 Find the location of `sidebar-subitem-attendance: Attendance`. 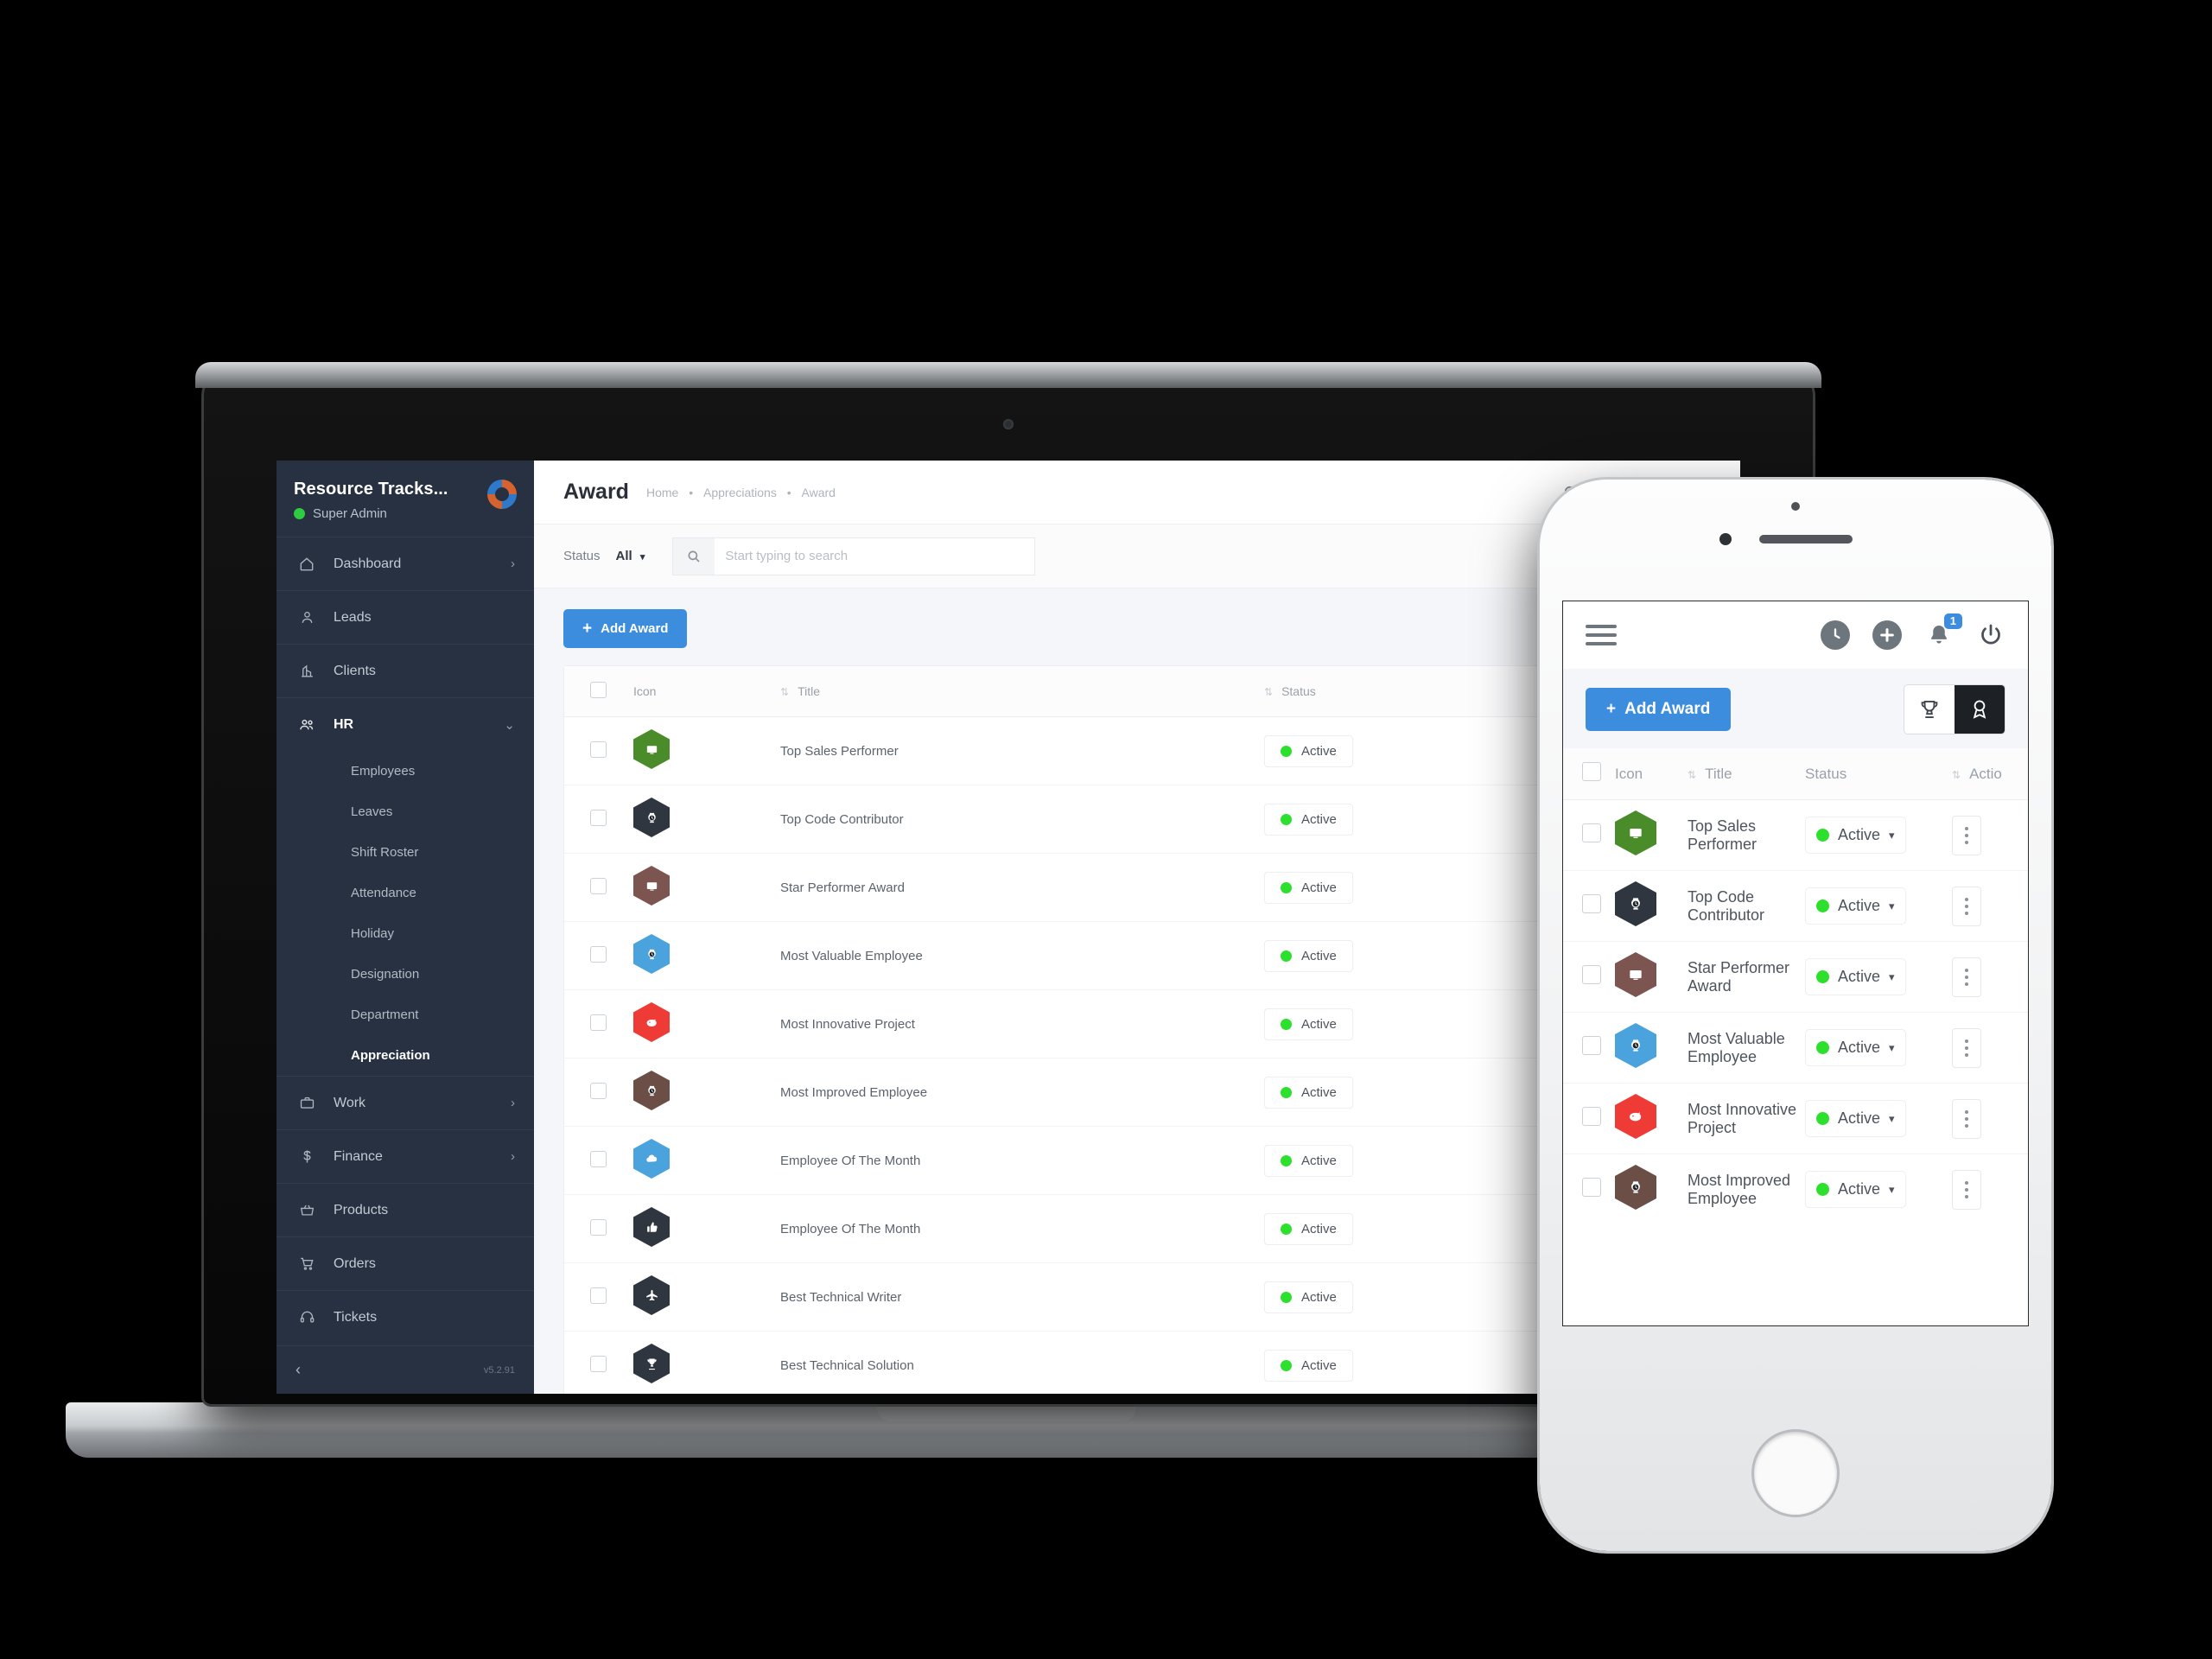

sidebar-subitem-attendance: Attendance is located at coordinates (405, 893).